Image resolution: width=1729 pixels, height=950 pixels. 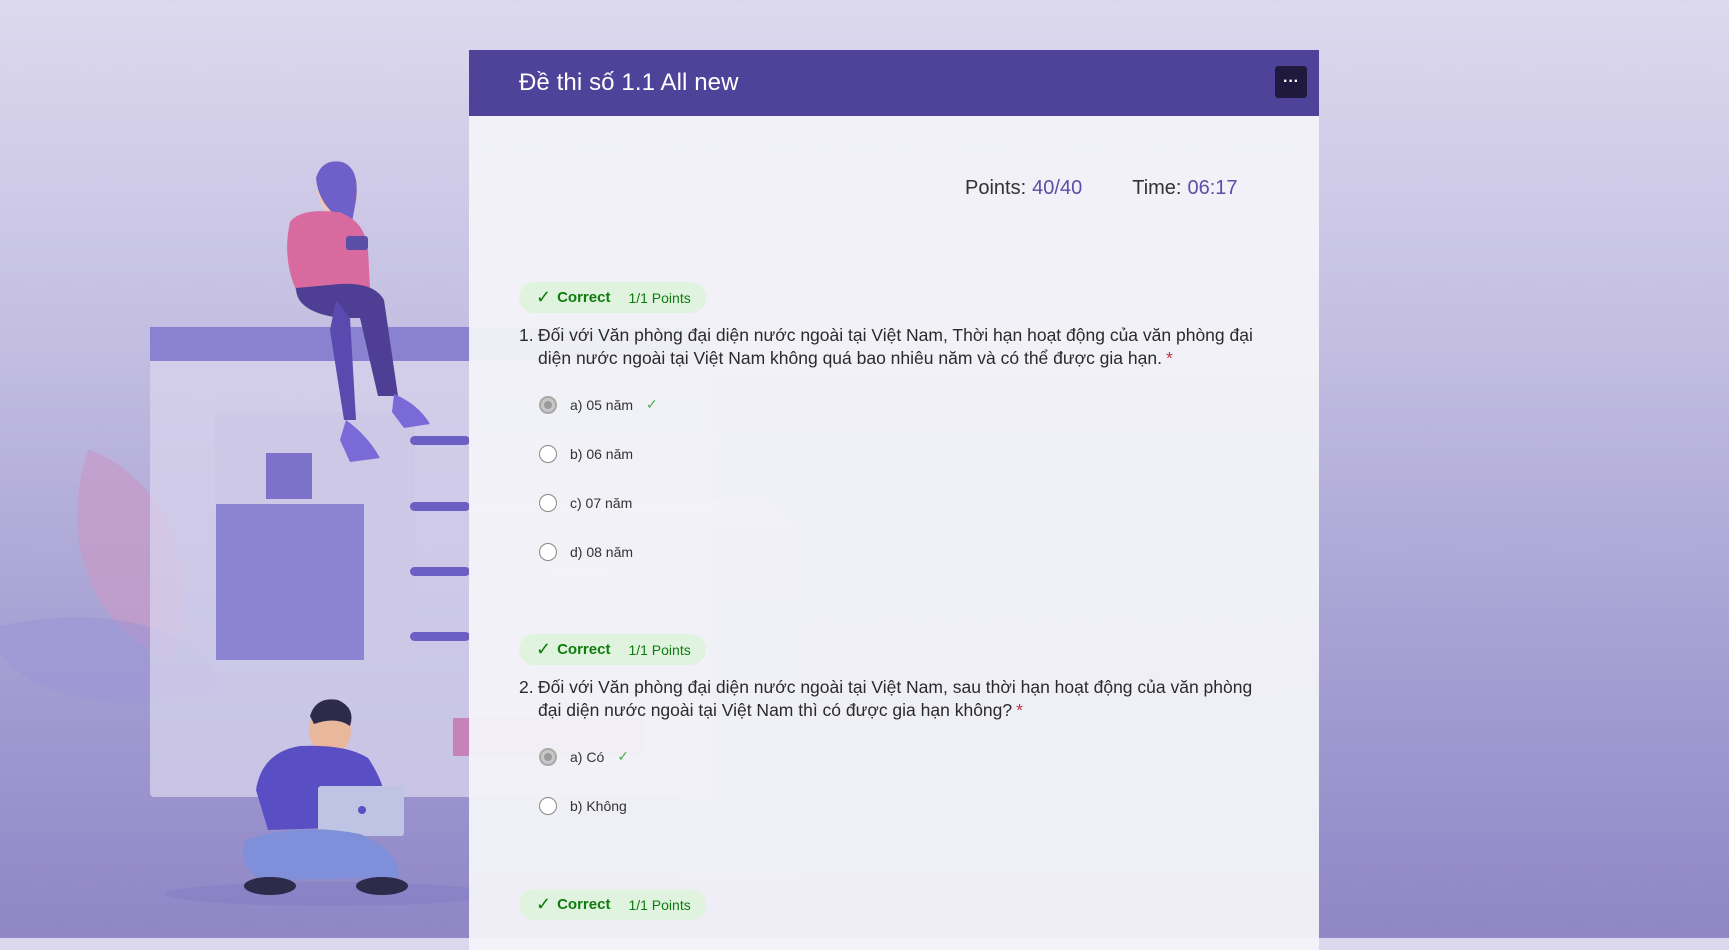 I want to click on option-a: a) Có ✓, so click(x=909, y=756).